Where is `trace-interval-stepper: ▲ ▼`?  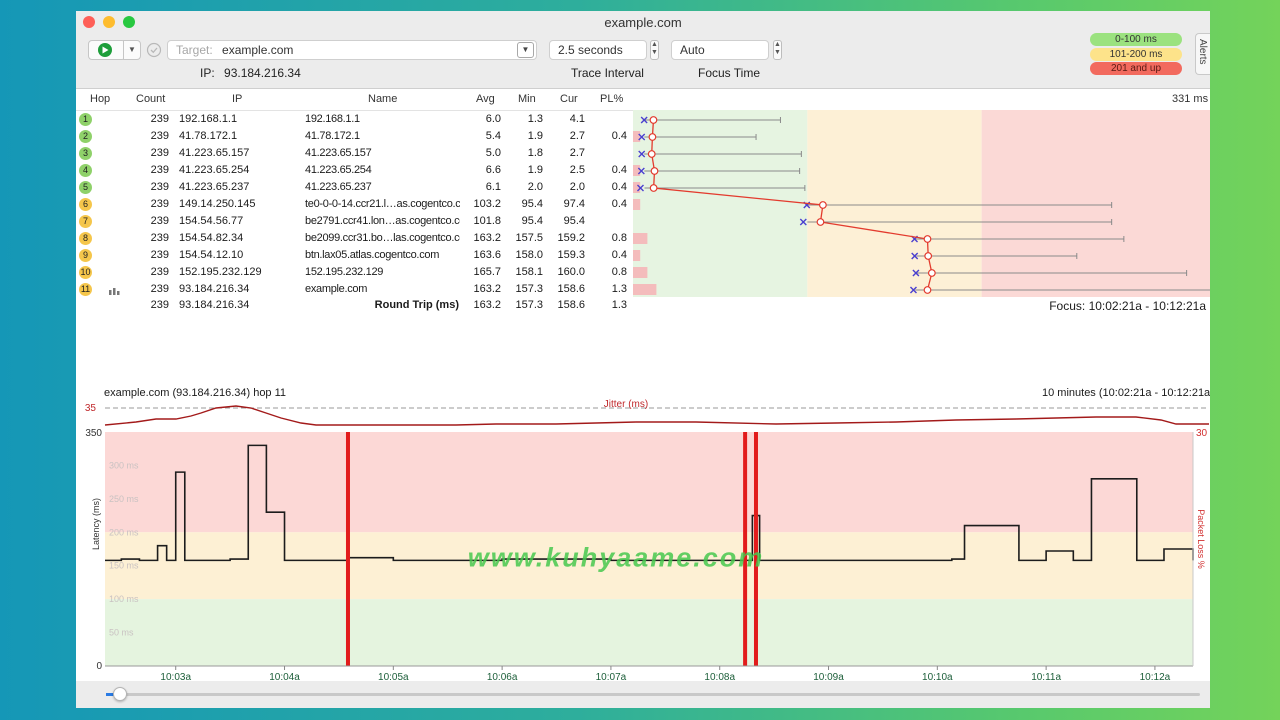 trace-interval-stepper: ▲ ▼ is located at coordinates (654, 50).